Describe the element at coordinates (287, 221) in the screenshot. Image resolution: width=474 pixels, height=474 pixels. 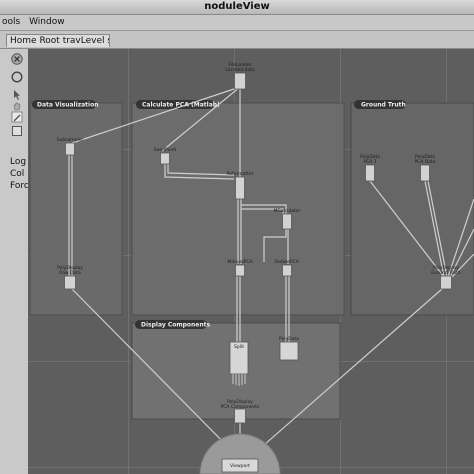
I see `node-setcomputer` at that location.